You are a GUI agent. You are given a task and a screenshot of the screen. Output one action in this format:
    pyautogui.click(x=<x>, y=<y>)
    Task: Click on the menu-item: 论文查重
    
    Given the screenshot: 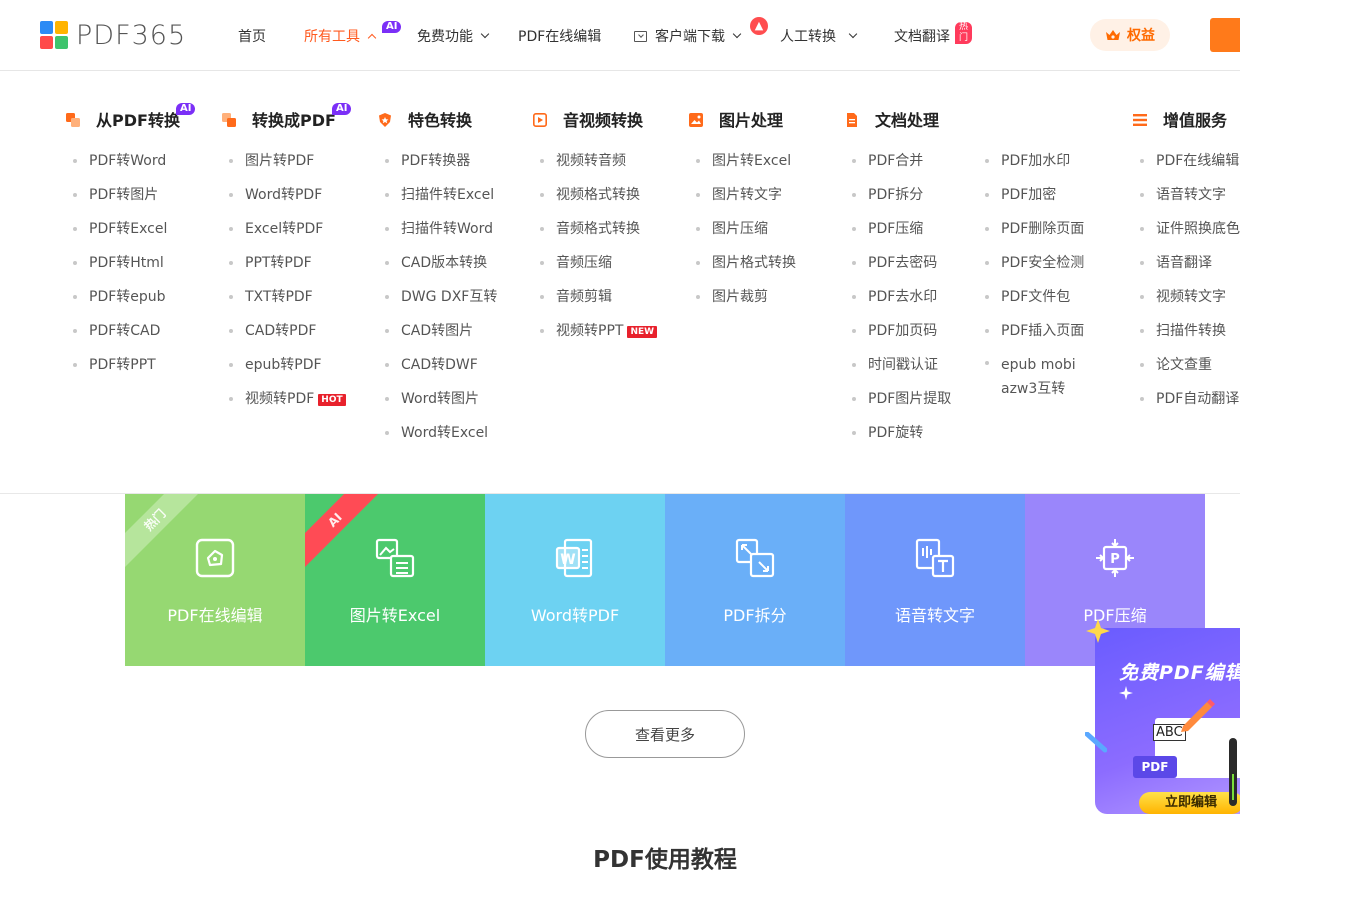 What is the action you would take?
    pyautogui.click(x=1190, y=372)
    